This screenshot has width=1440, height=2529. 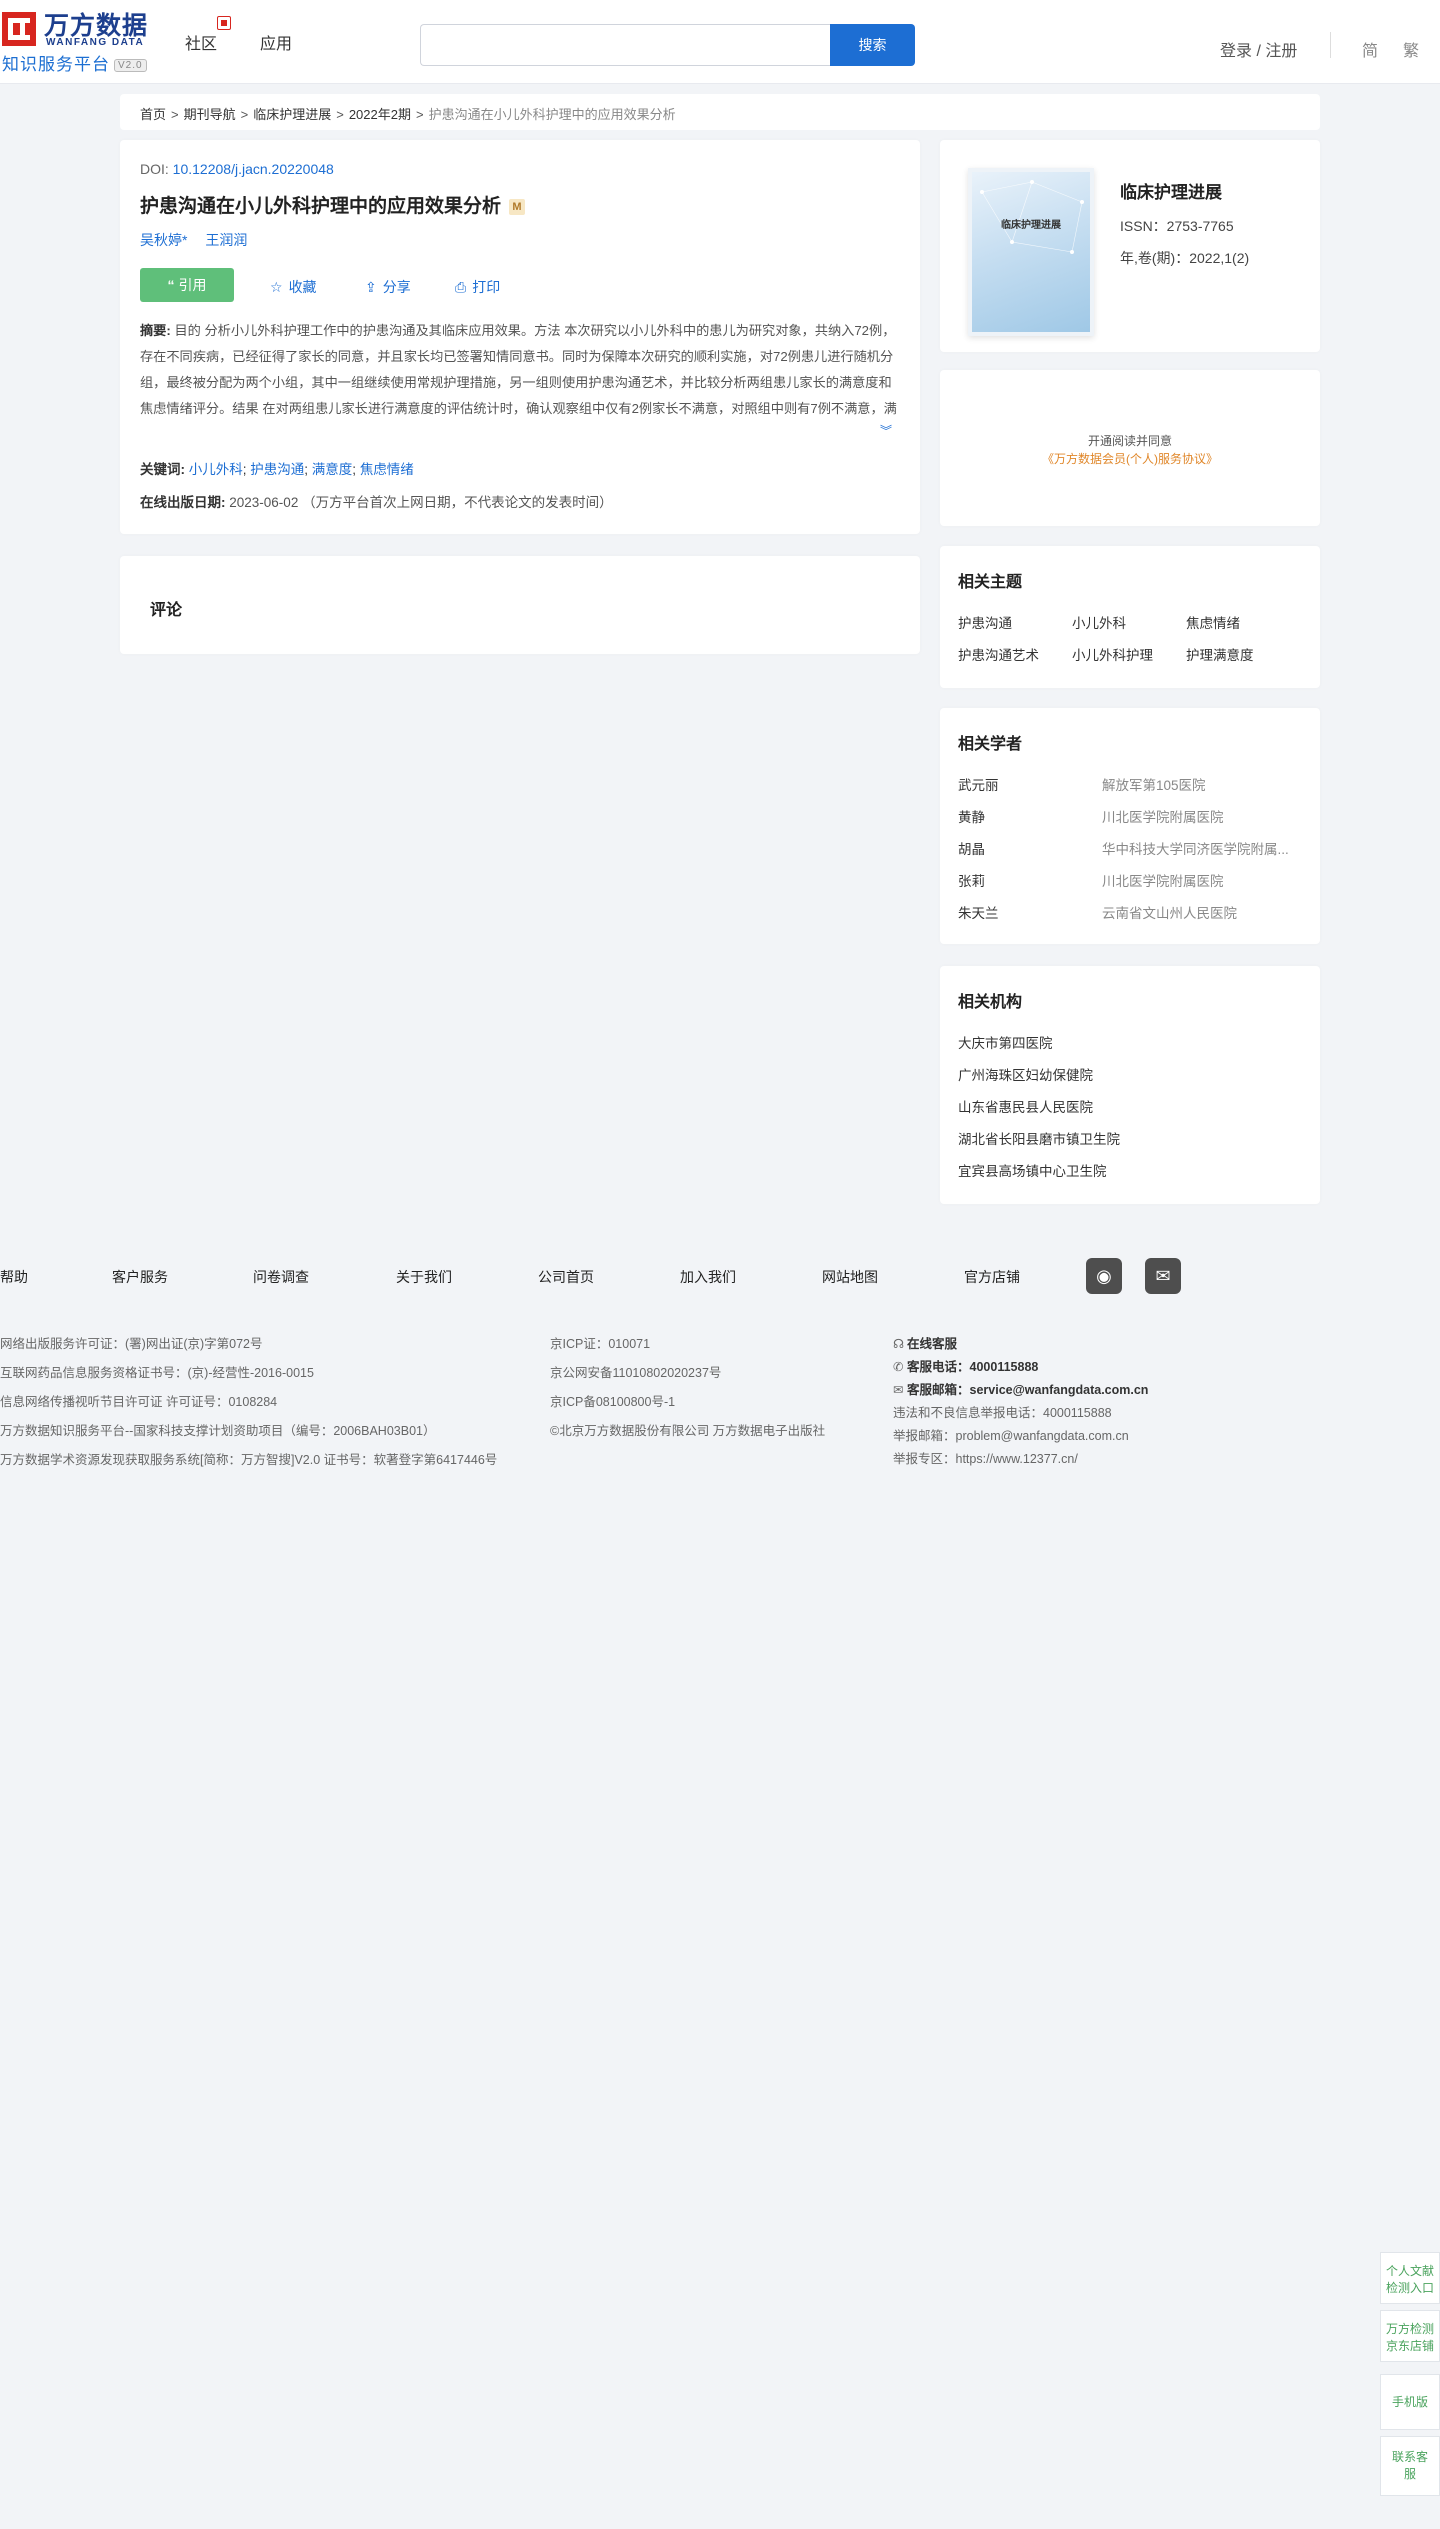 What do you see at coordinates (332, 469) in the screenshot?
I see `keyword-link: 满意度` at bounding box center [332, 469].